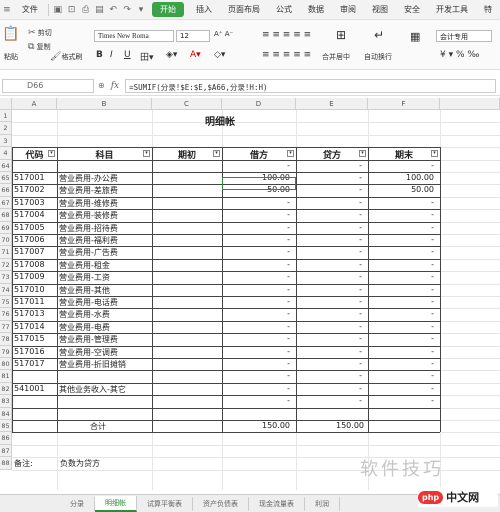 The image size is (500, 512). What do you see at coordinates (415, 36) in the screenshot?
I see `number-format-icon: ▦` at bounding box center [415, 36].